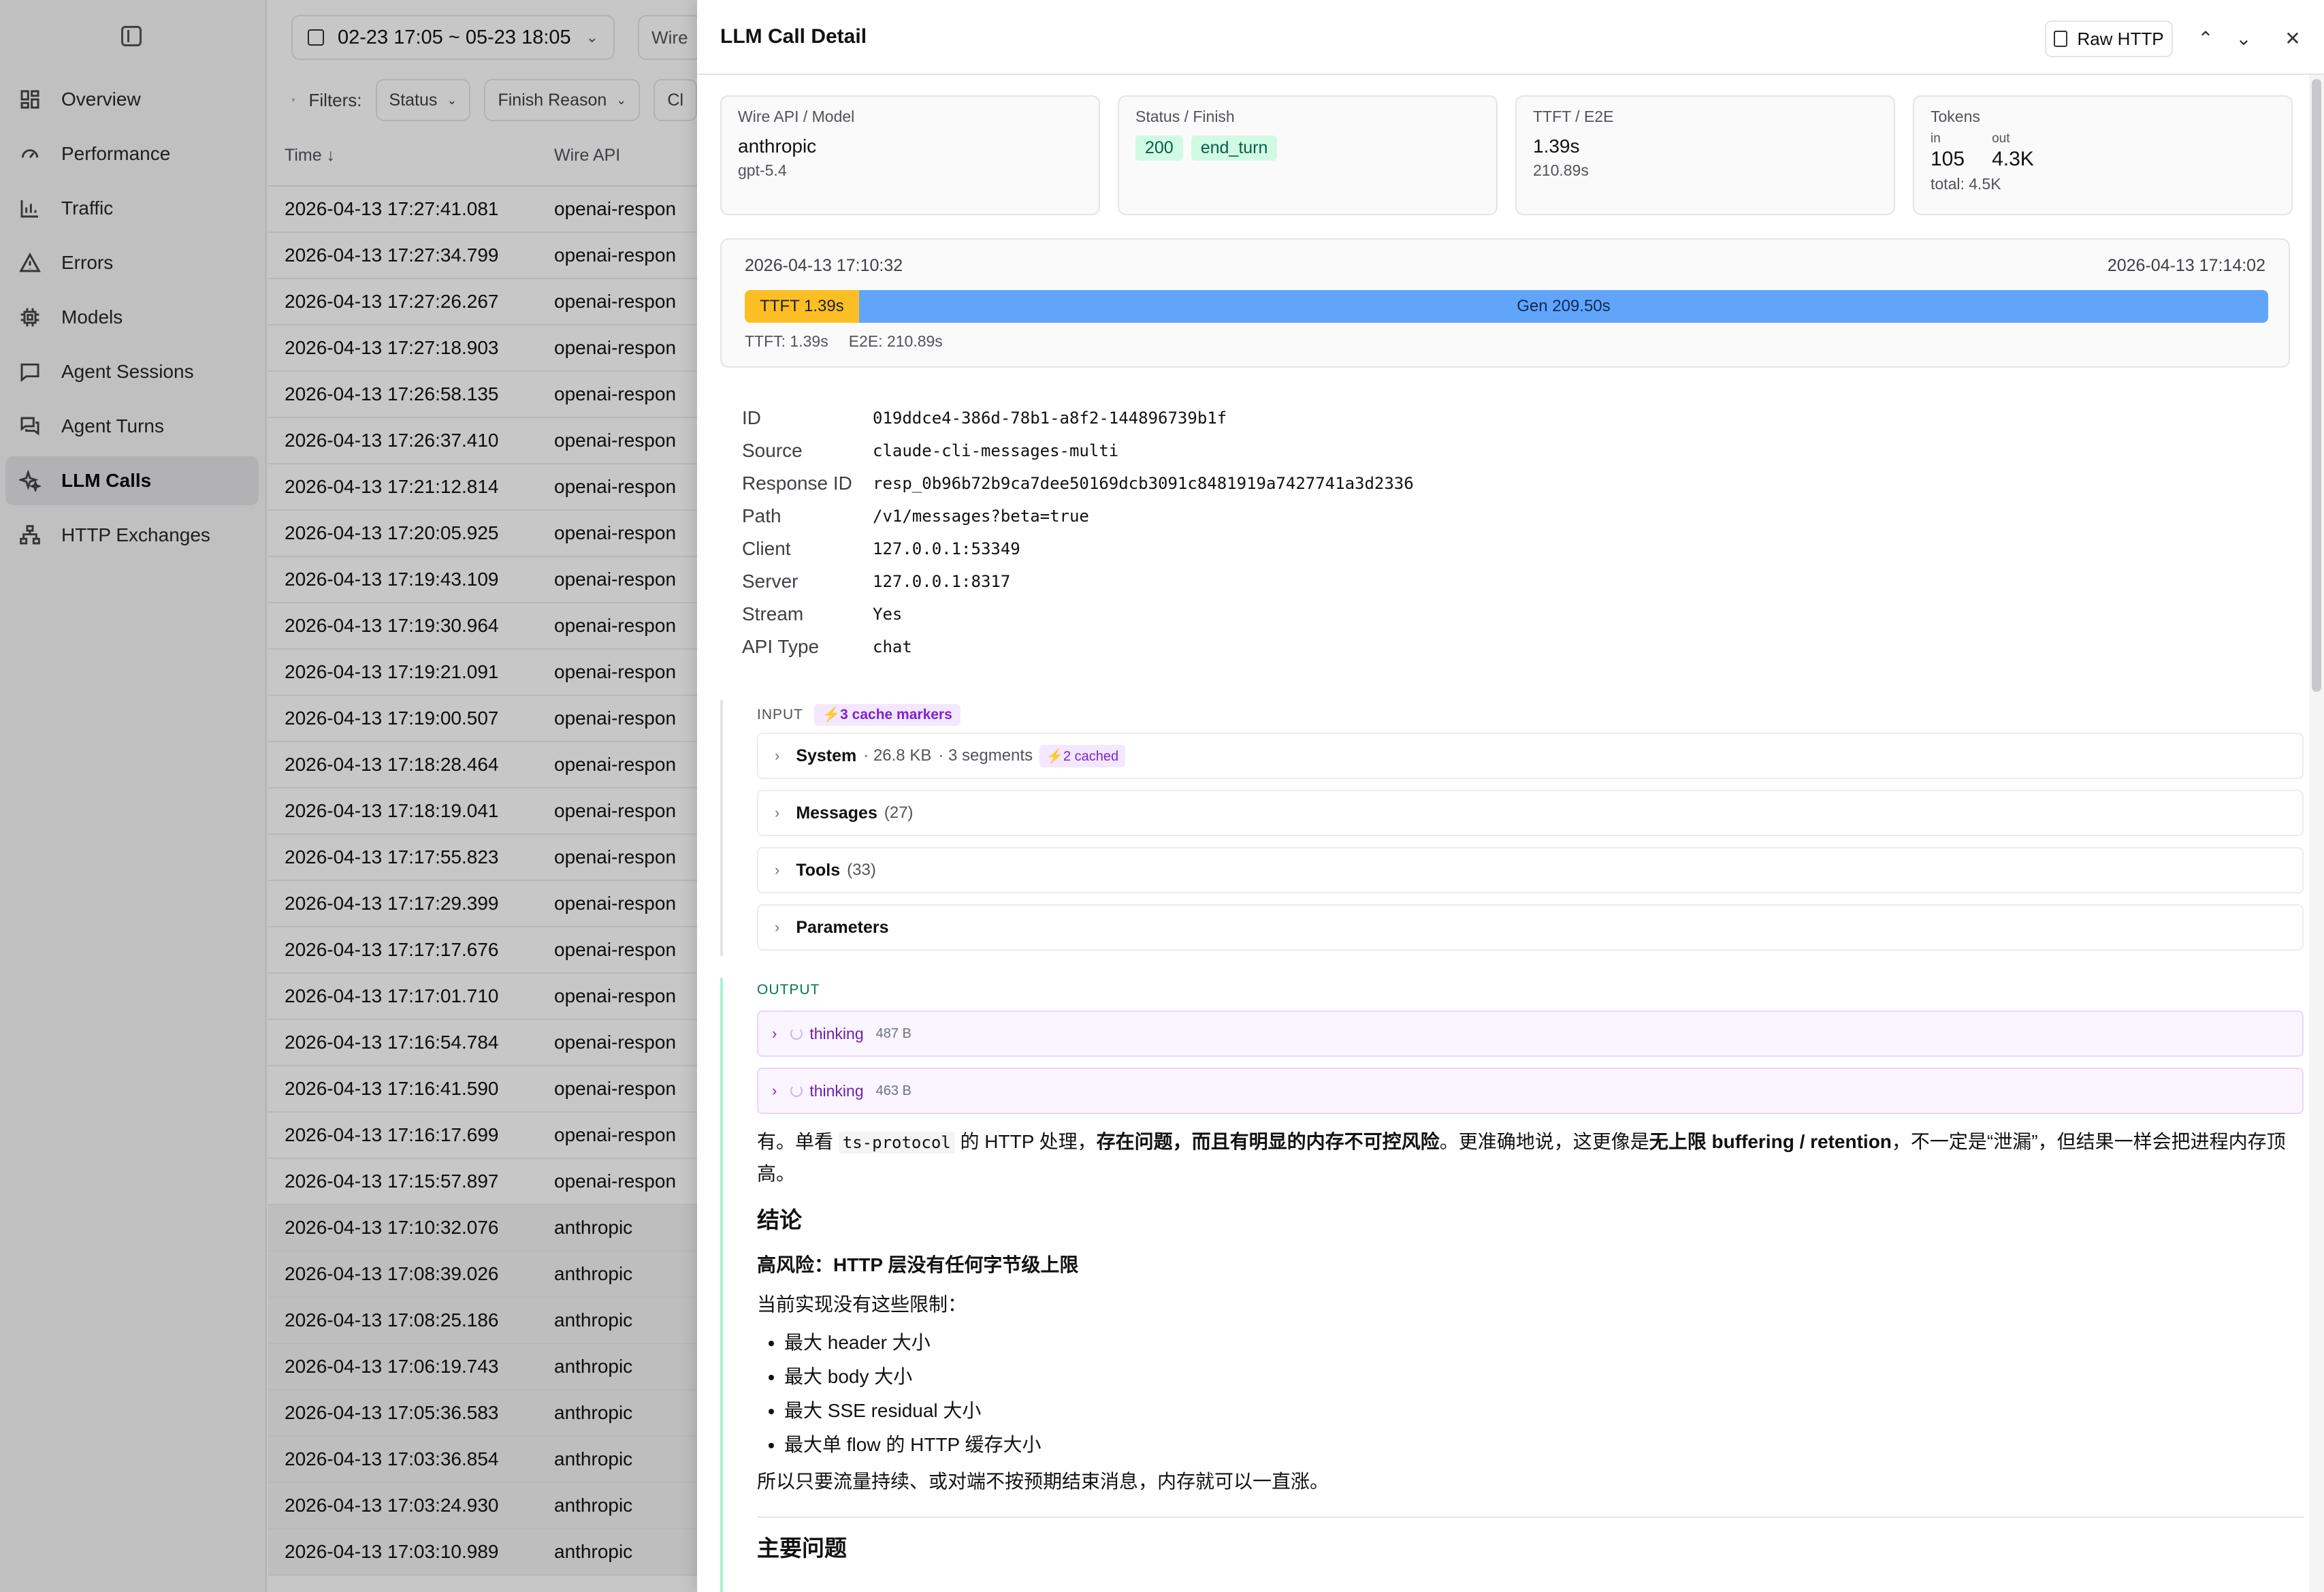 The height and width of the screenshot is (1592, 2324). What do you see at coordinates (796, 1091) in the screenshot?
I see `thinking-icon` at bounding box center [796, 1091].